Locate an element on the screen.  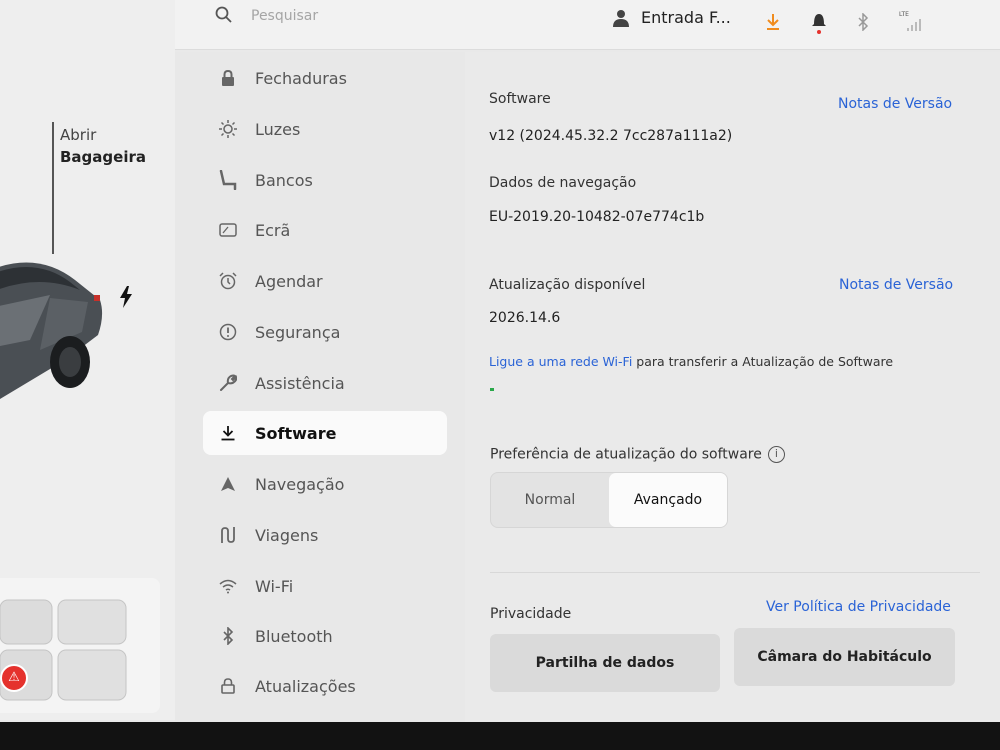
sidebar-item-label: Ecrã is located at coordinates (273, 230).